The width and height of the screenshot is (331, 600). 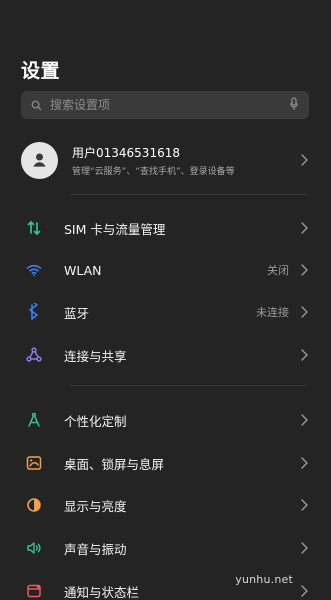 What do you see at coordinates (55, 312) in the screenshot?
I see `row-left-group: 蓝牙` at bounding box center [55, 312].